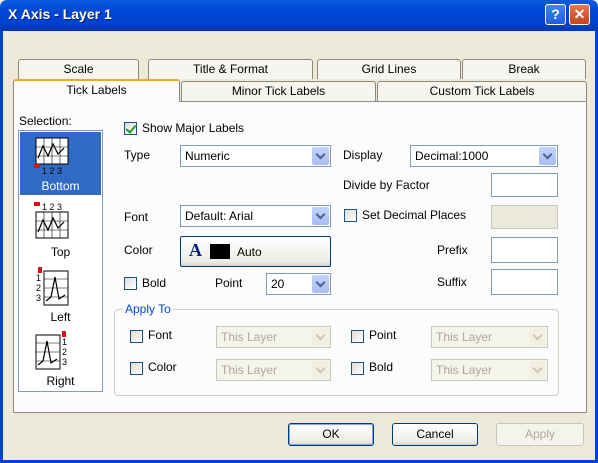 The height and width of the screenshot is (463, 598). I want to click on axis-top-icon: 1 2 3, so click(51, 220).